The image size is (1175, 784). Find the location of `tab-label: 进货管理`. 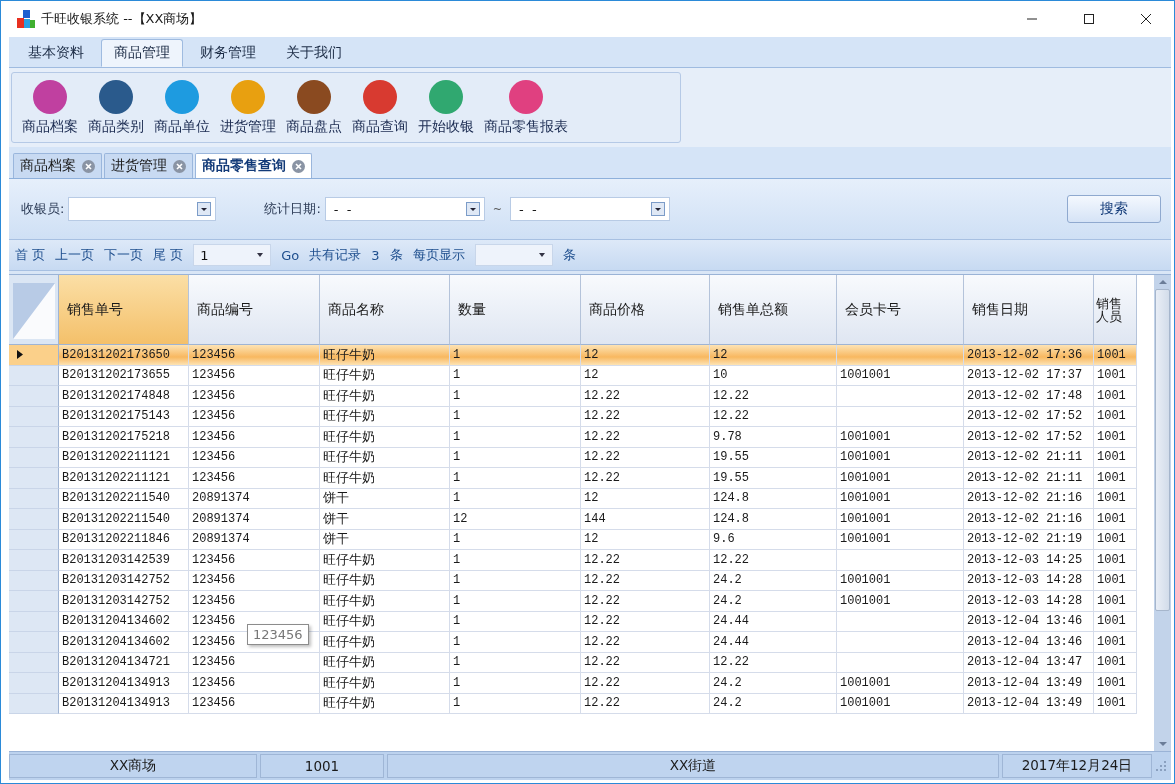

tab-label: 进货管理 is located at coordinates (139, 166).